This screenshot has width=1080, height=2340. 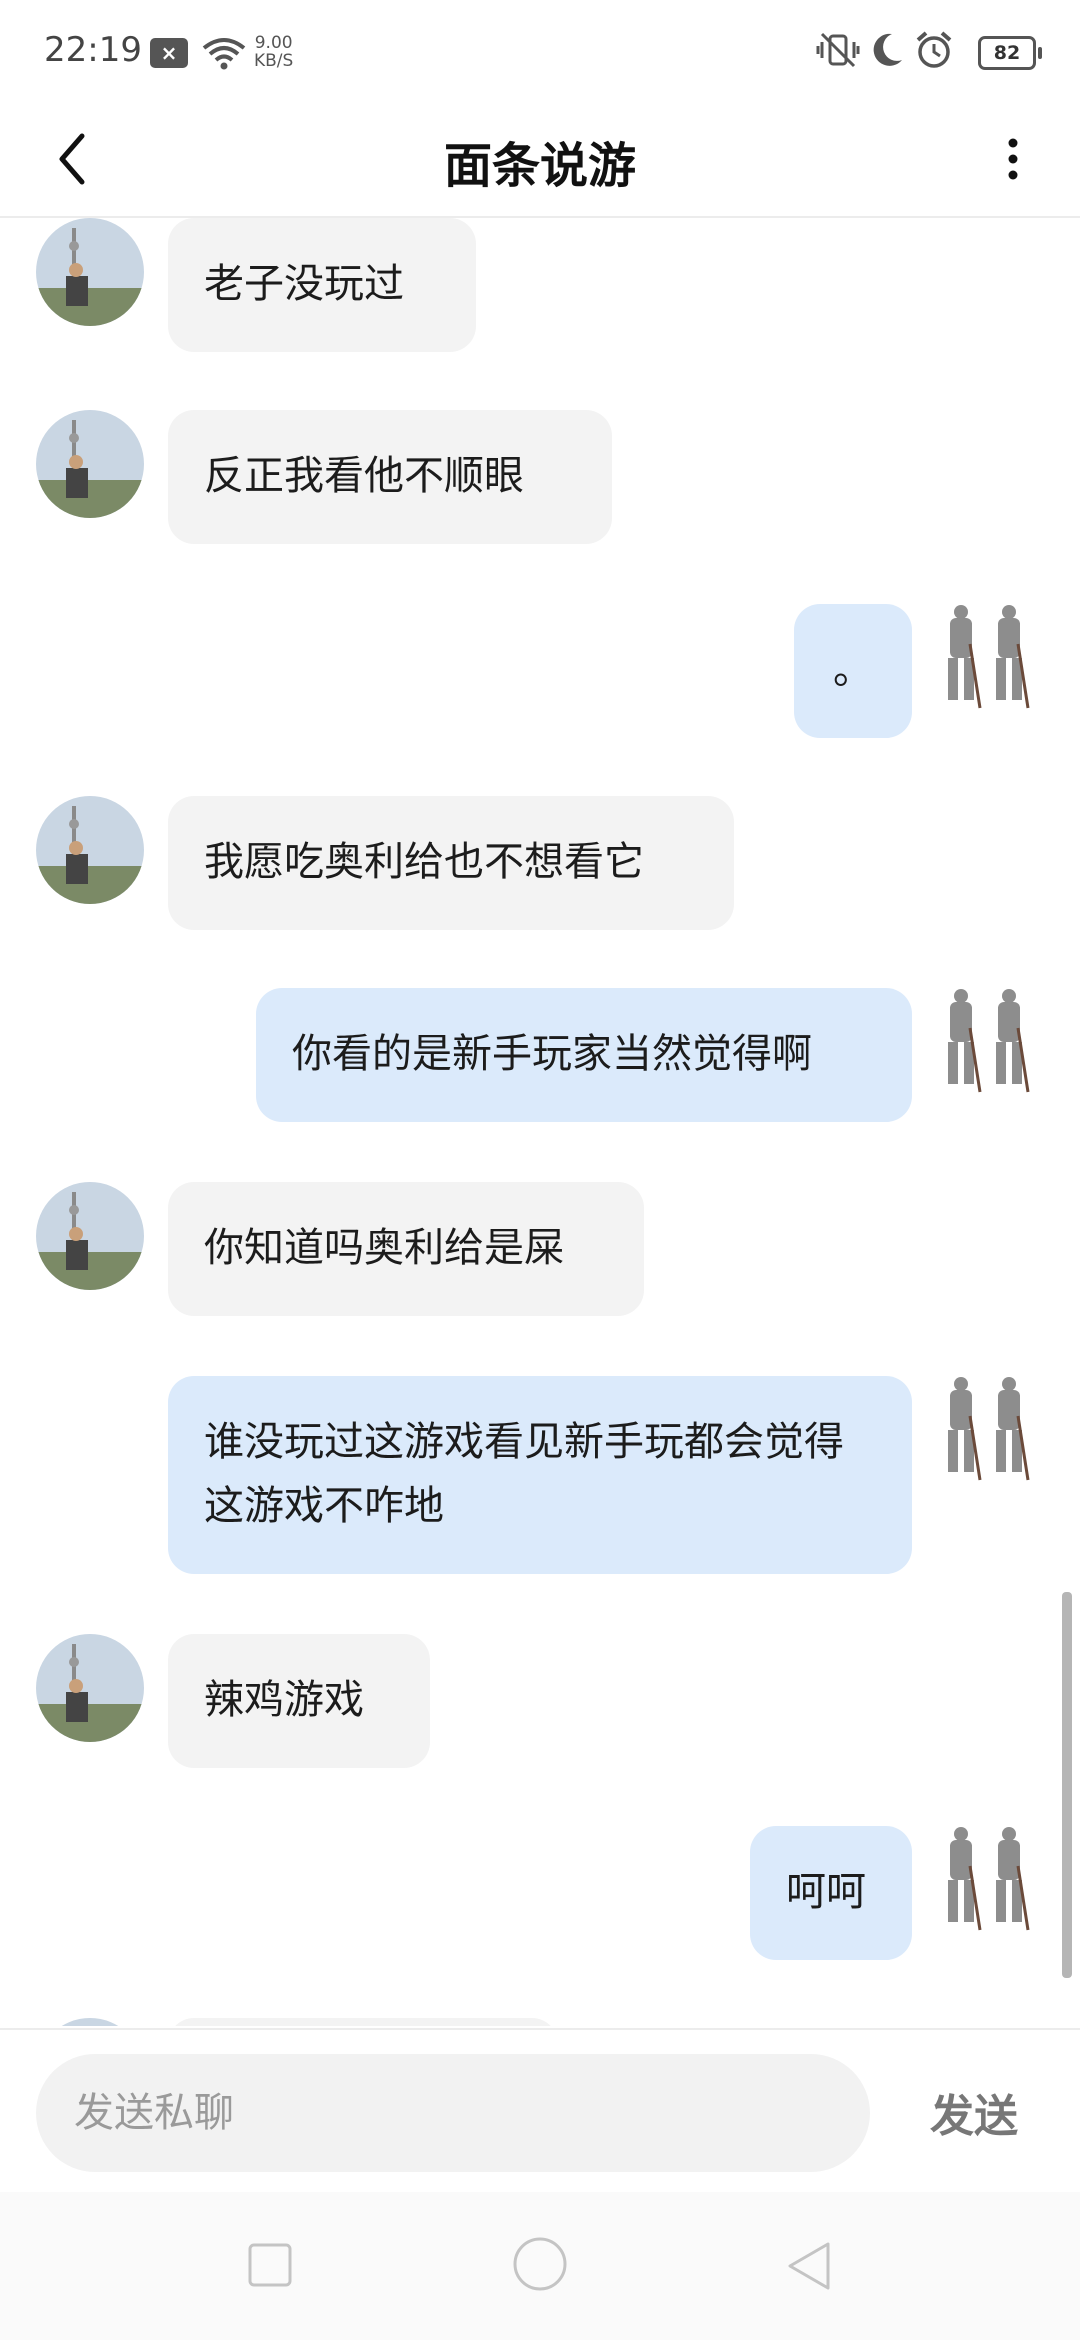 I want to click on message-bubble: 我愿吃奥利给也不想看它, so click(x=451, y=863).